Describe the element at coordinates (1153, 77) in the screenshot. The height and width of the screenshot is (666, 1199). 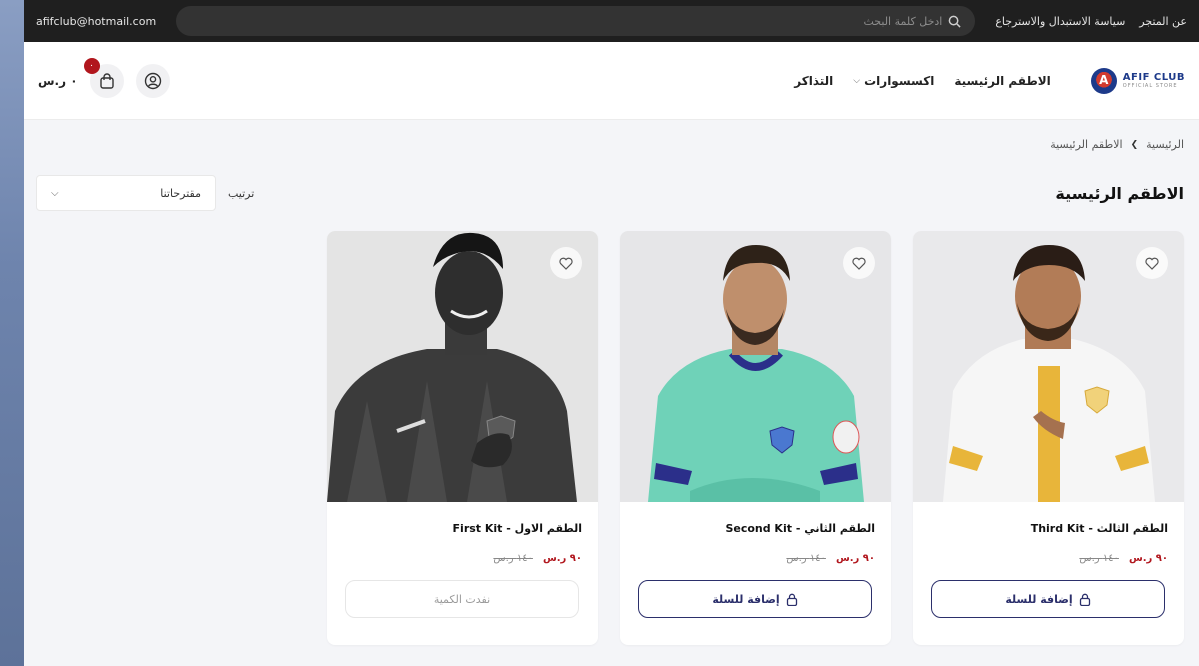
I see `logo-title: AFIF CLUB` at that location.